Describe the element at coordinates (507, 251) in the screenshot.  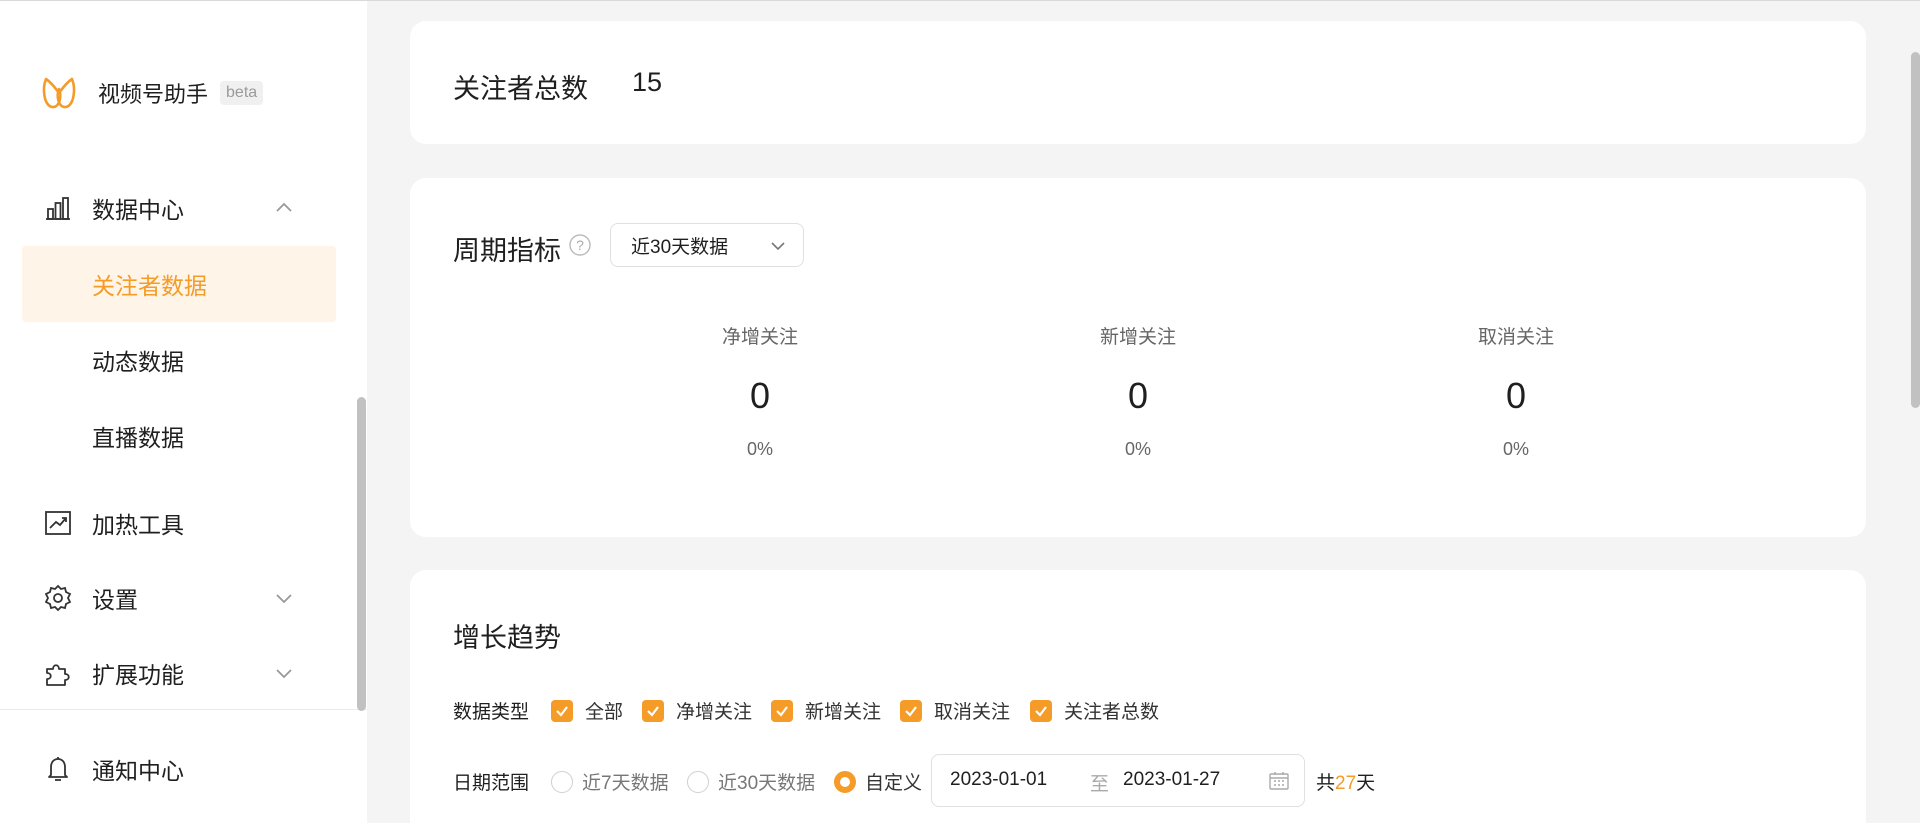
I see `period-metrics-title: 周期指标` at that location.